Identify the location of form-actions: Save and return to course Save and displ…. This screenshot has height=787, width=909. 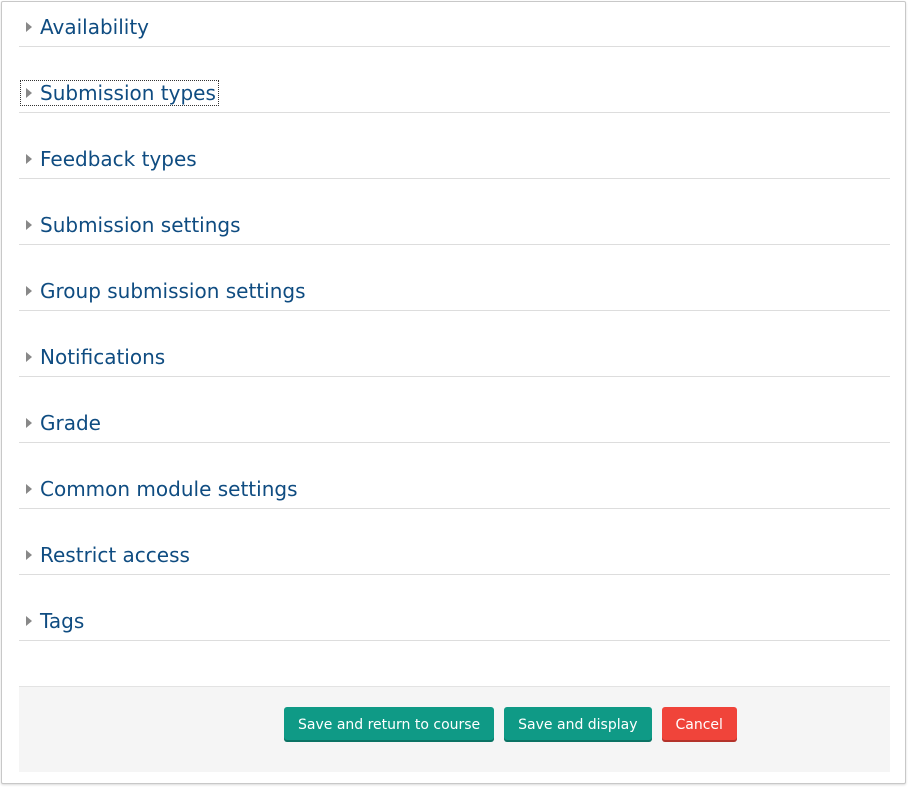
(454, 729).